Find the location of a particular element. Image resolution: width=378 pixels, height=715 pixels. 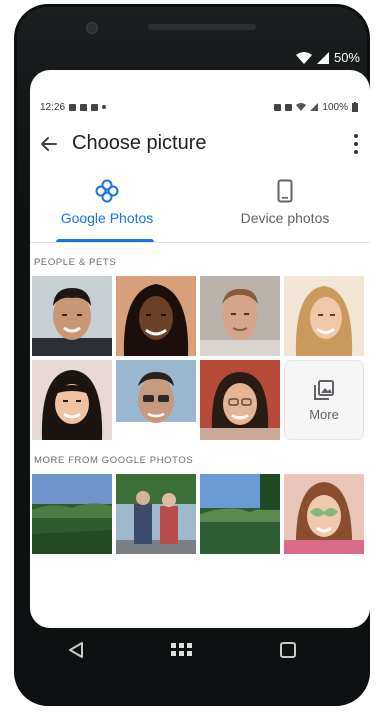

more-label: More is located at coordinates (324, 414).